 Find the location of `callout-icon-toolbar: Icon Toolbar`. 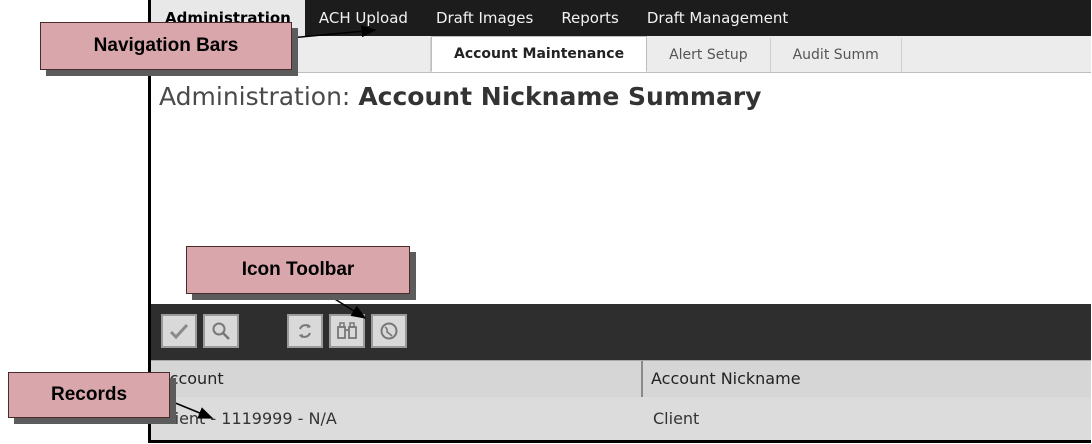

callout-icon-toolbar: Icon Toolbar is located at coordinates (298, 270).